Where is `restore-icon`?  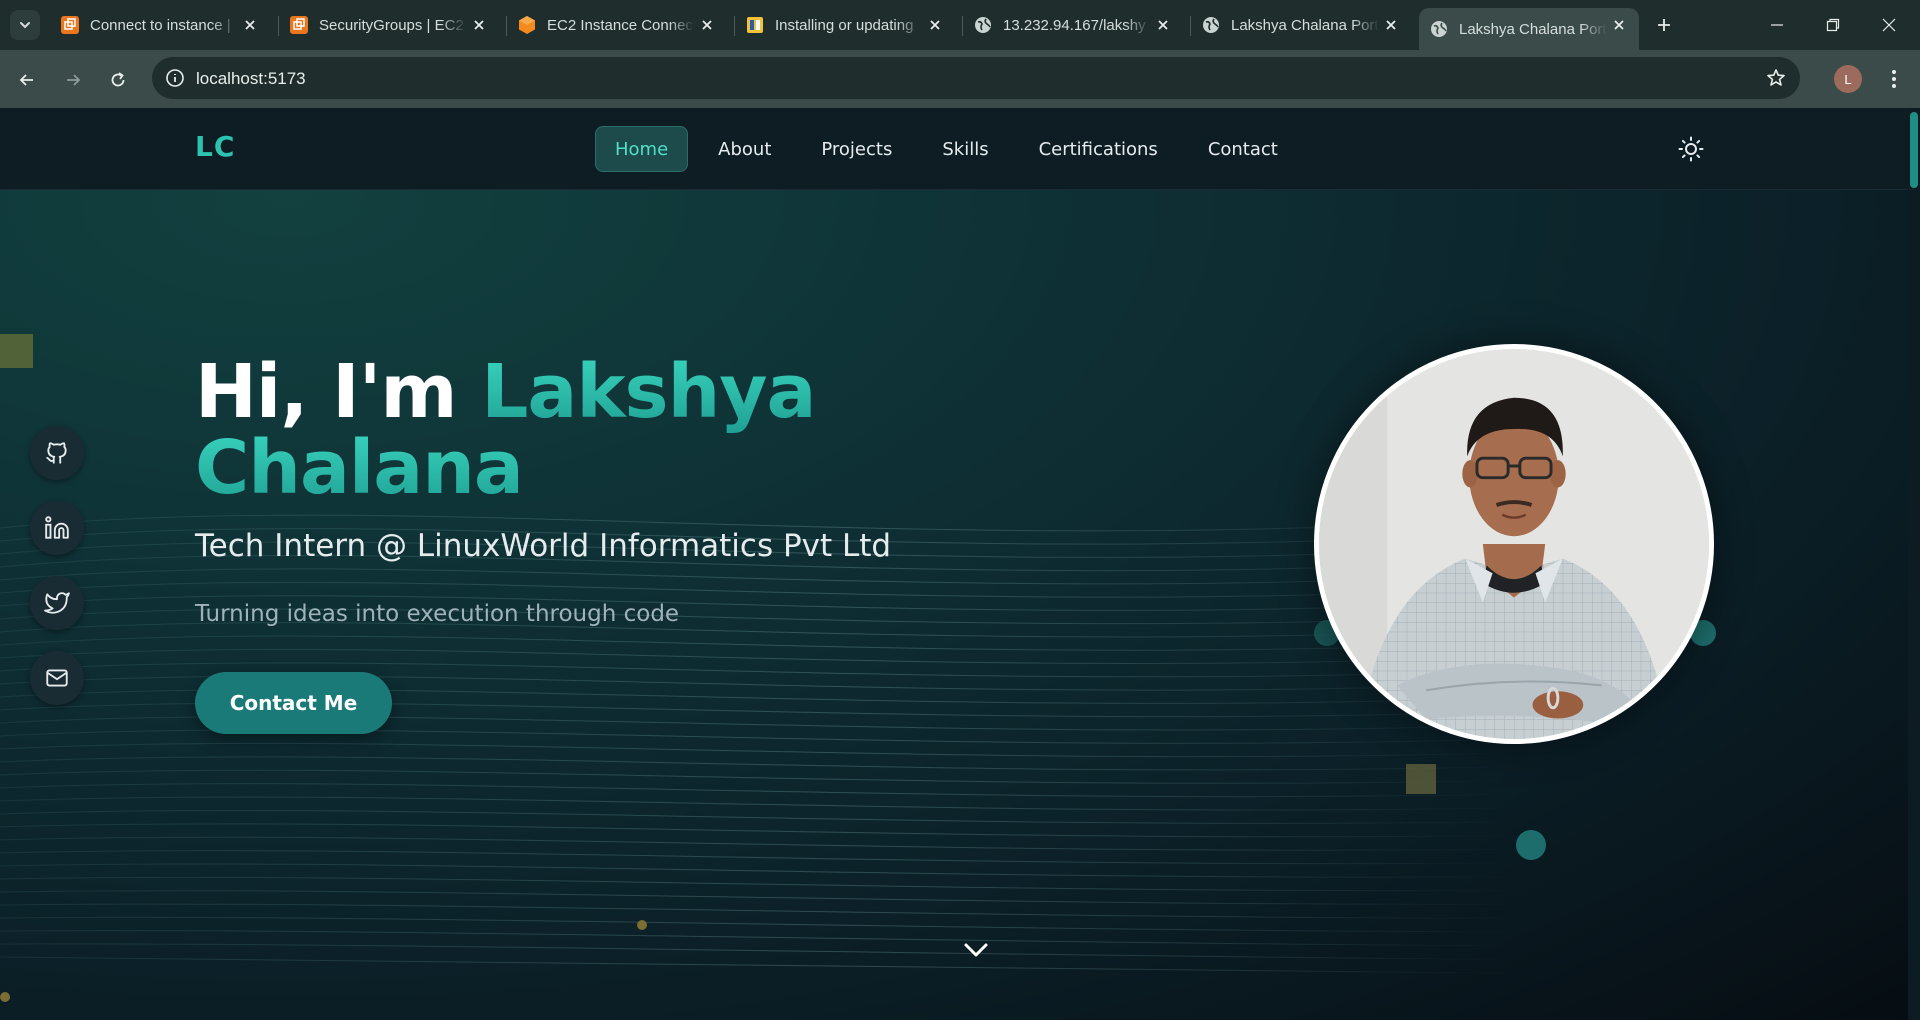 restore-icon is located at coordinates (1833, 25).